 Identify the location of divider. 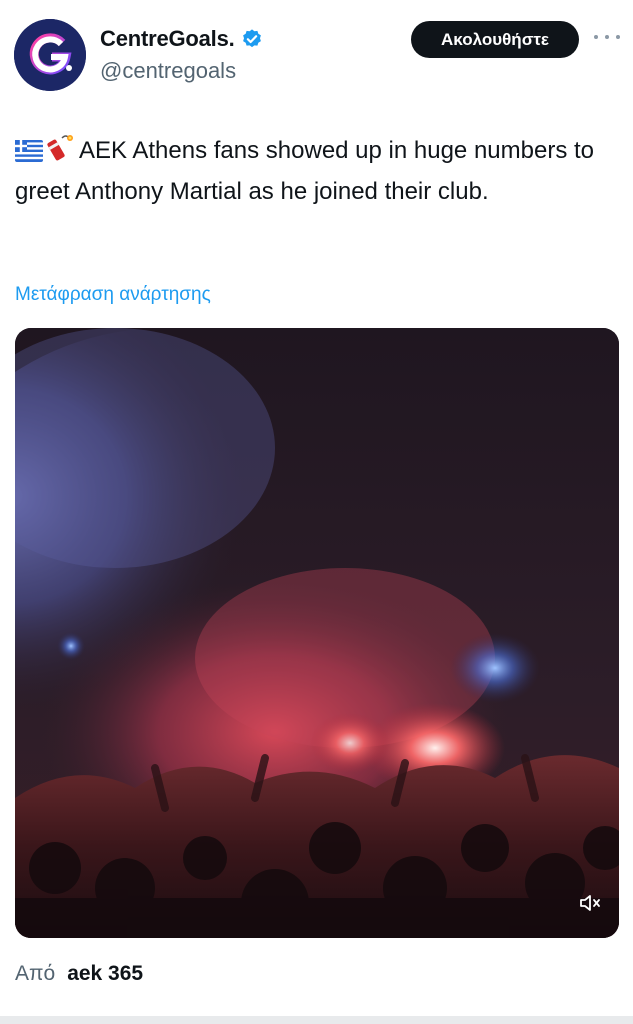
(316, 1020).